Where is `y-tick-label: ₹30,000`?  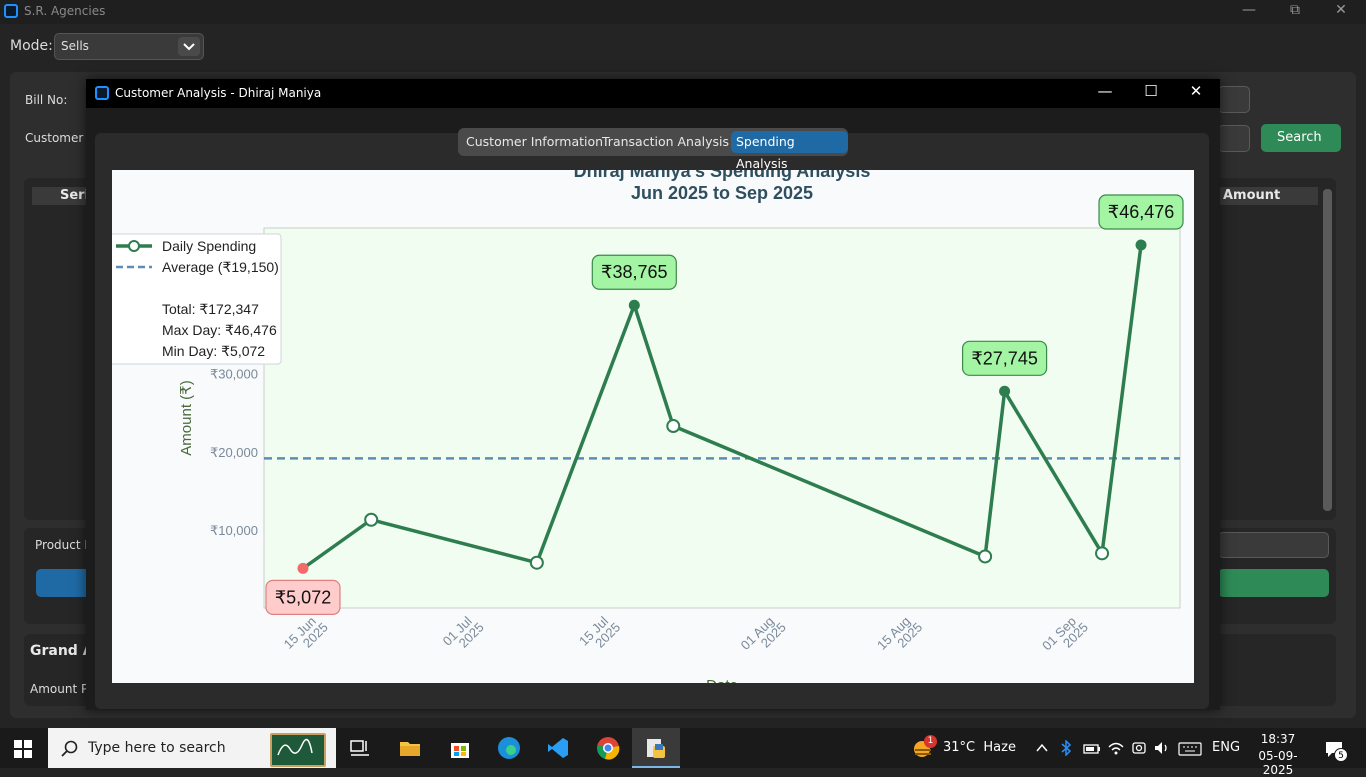
y-tick-label: ₹30,000 is located at coordinates (234, 374).